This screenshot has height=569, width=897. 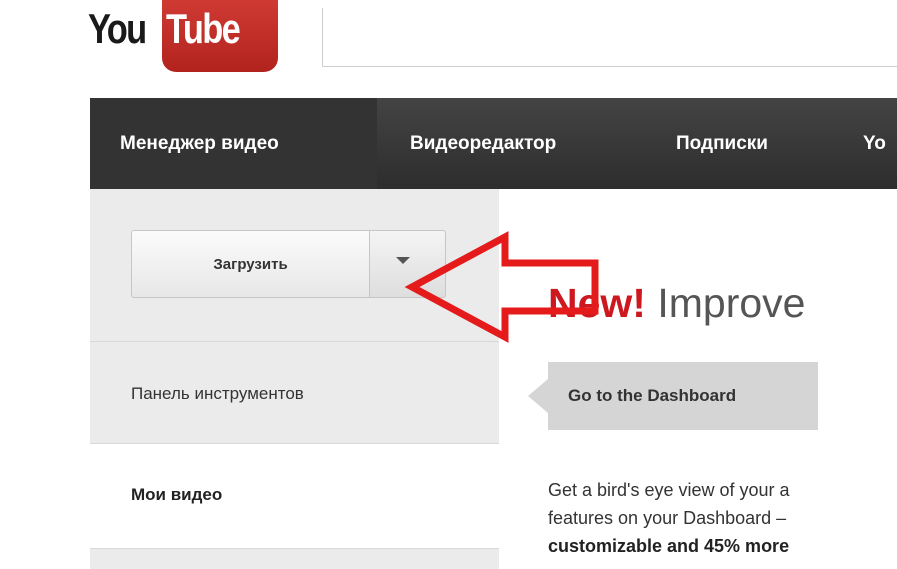 What do you see at coordinates (203, 28) in the screenshot?
I see `logo-tube-text: Tube` at bounding box center [203, 28].